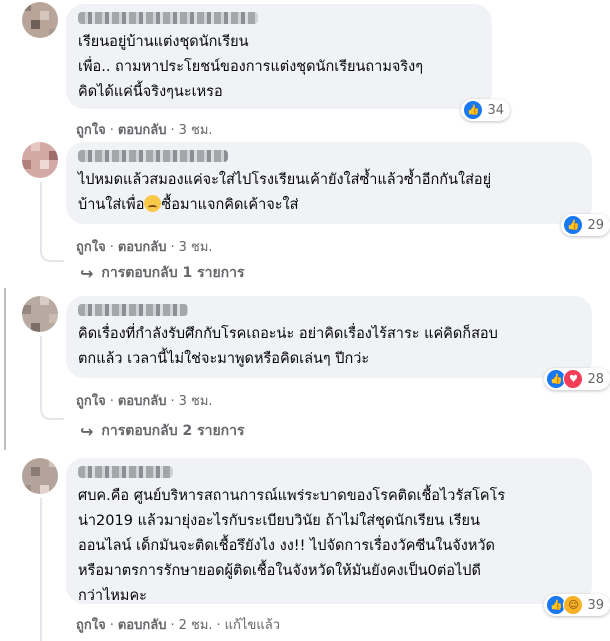  Describe the element at coordinates (595, 605) in the screenshot. I see `reaction-count: 39` at that location.